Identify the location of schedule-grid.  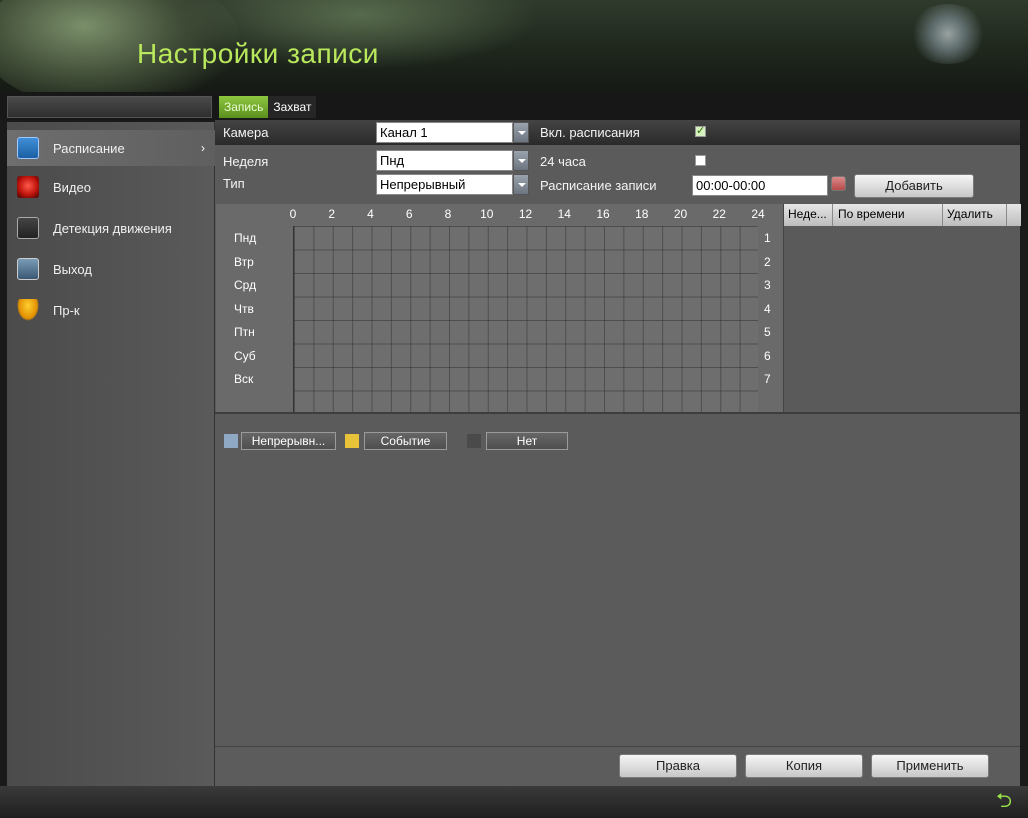
(525, 319).